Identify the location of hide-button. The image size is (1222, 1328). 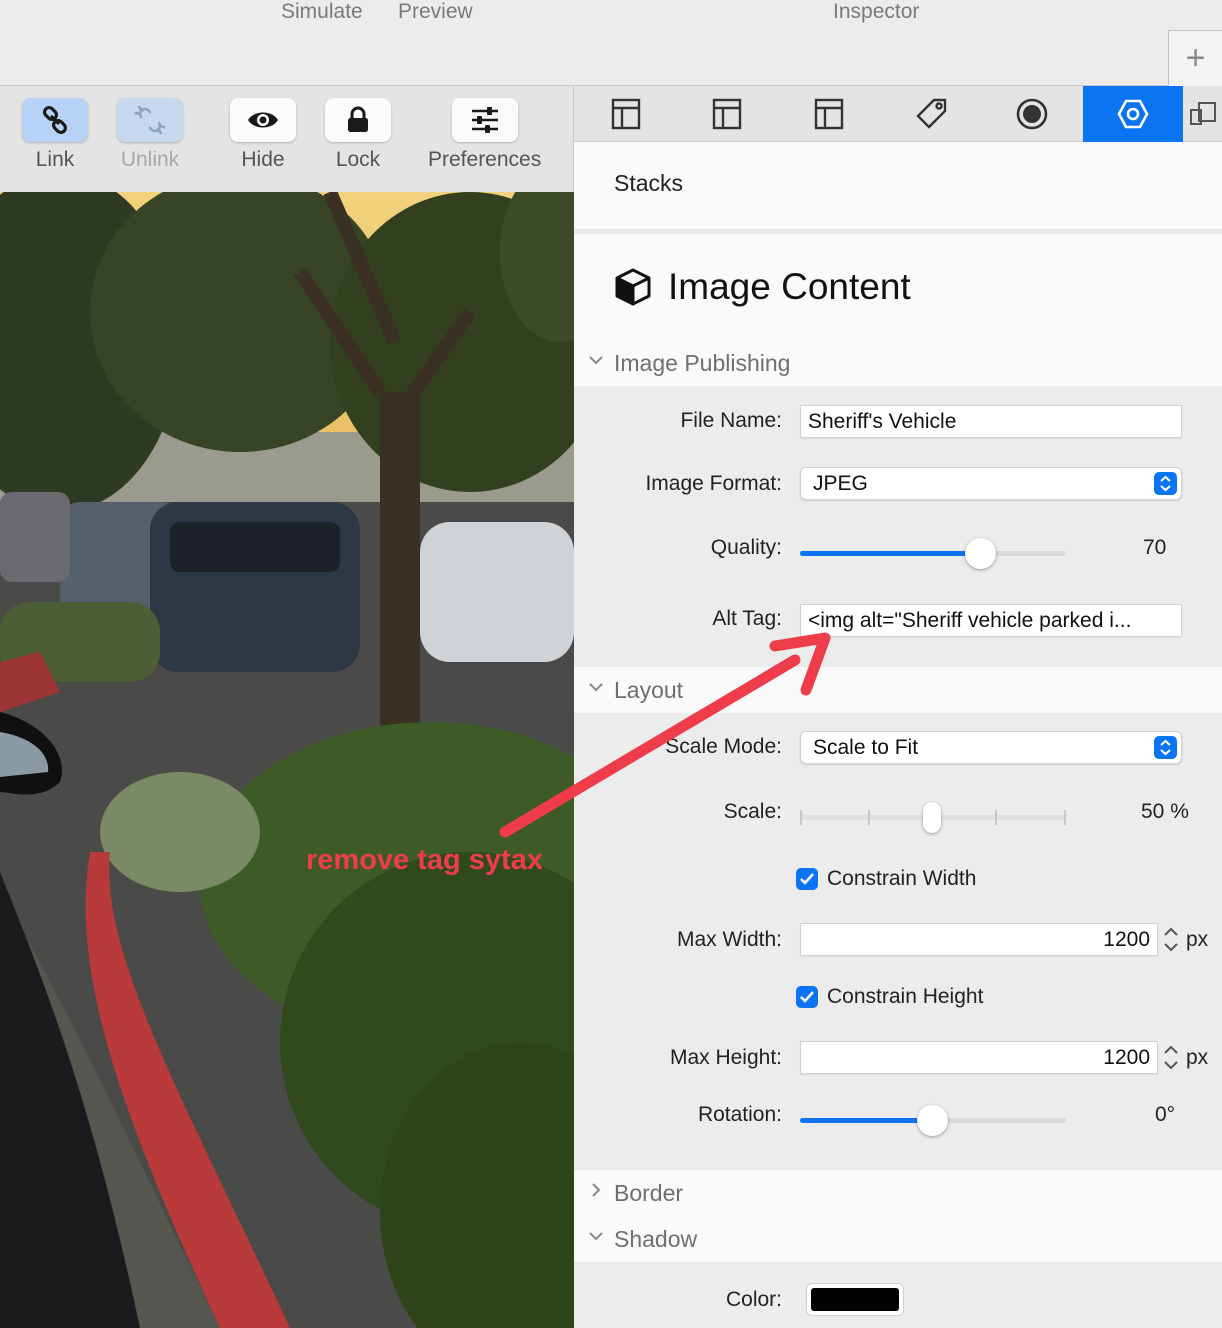
(263, 120).